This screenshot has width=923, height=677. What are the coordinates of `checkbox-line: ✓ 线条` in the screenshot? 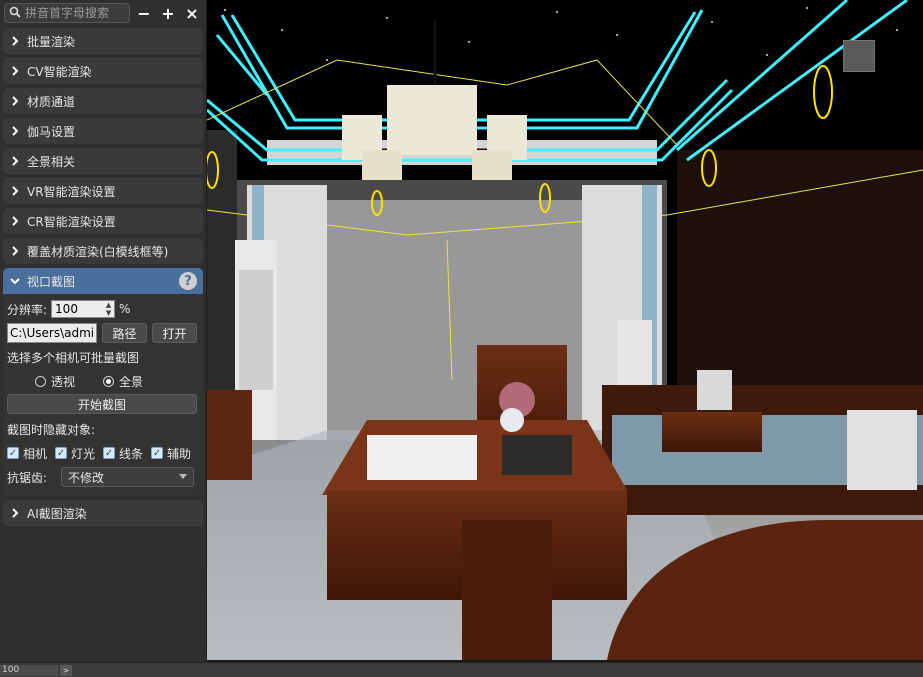 It's located at (123, 453).